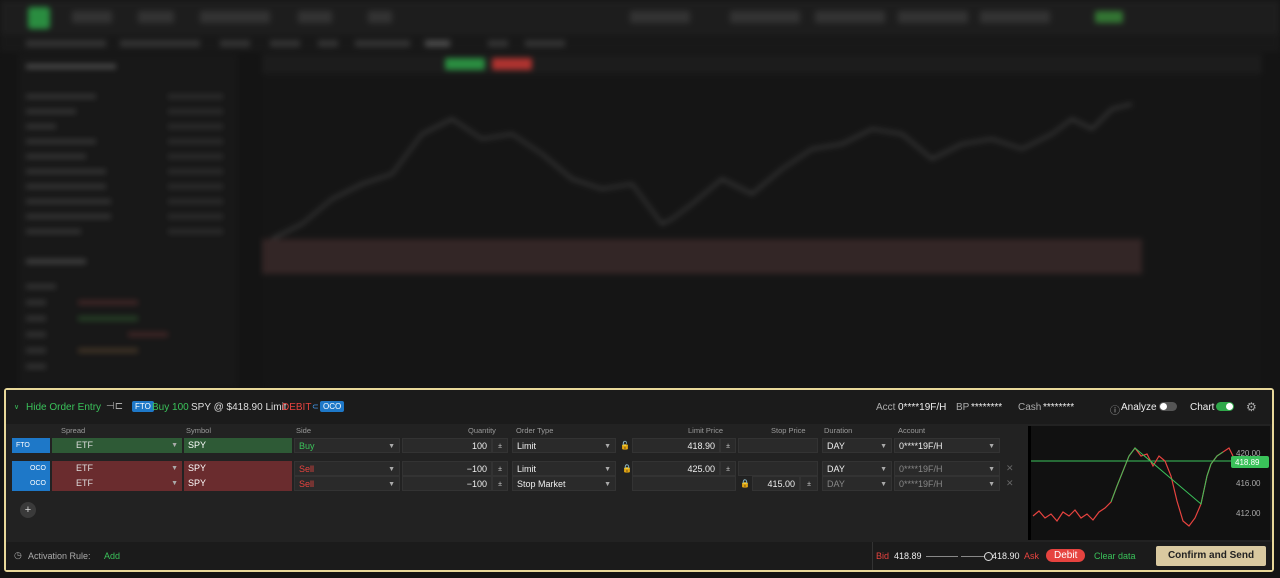 The height and width of the screenshot is (578, 1280). I want to click on unlock-icon: 🔓, so click(625, 445).